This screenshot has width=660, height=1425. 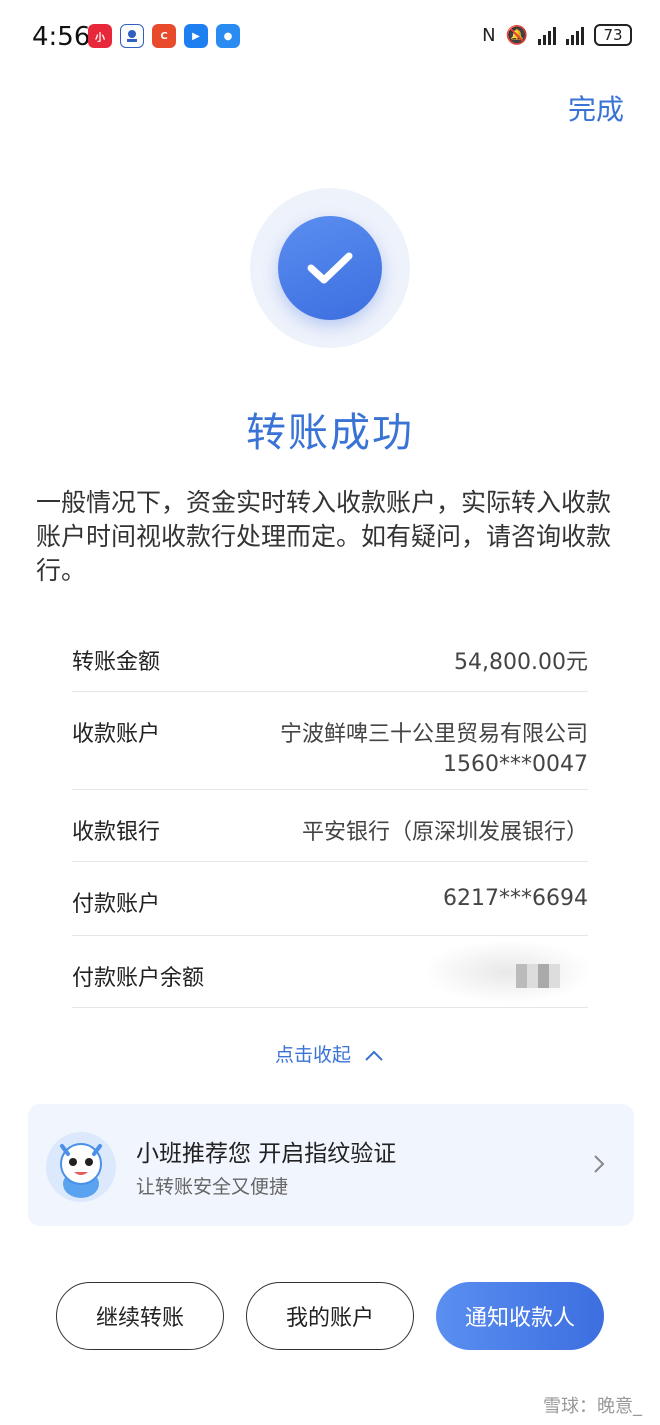 I want to click on promo-subtitle: 让转账安全又便捷, so click(x=212, y=1187).